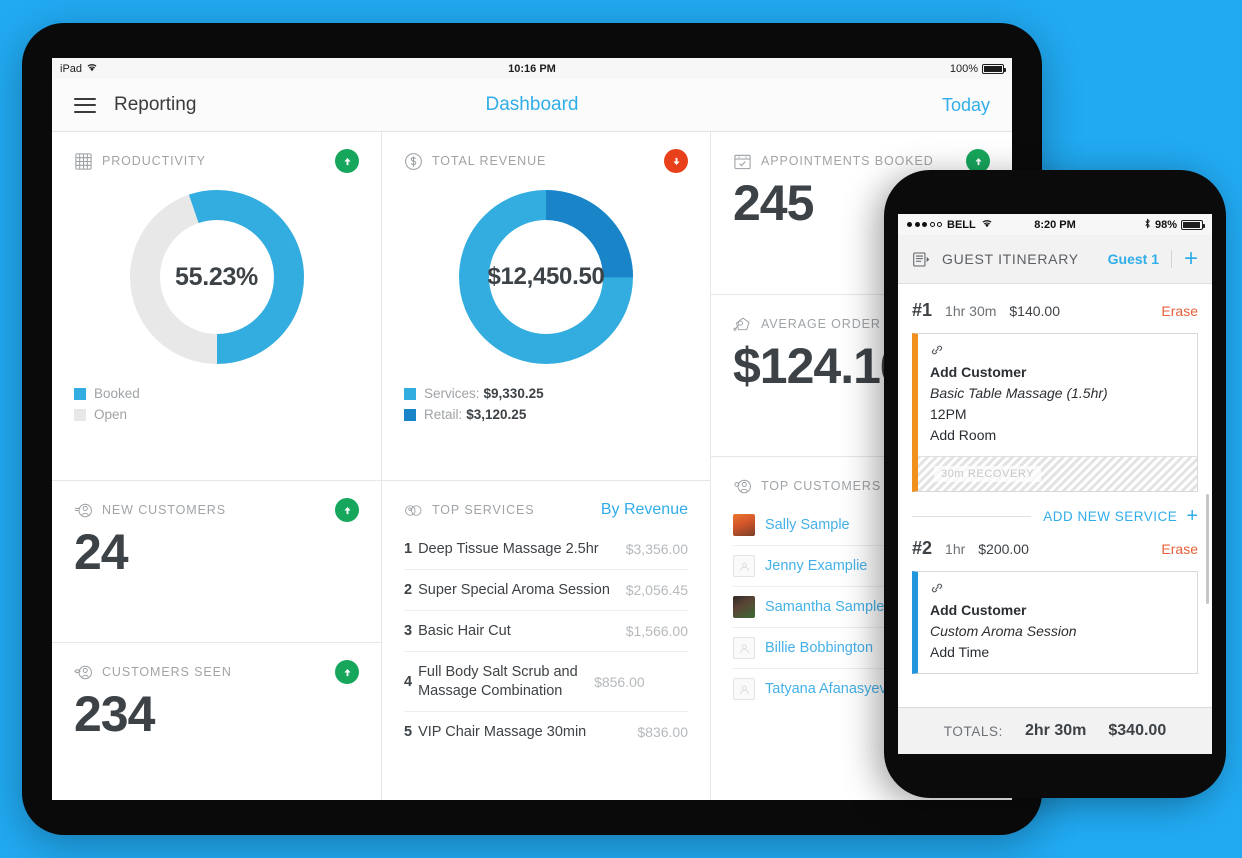  What do you see at coordinates (988, 474) in the screenshot?
I see `recovery-label: 30m RECOVERY` at bounding box center [988, 474].